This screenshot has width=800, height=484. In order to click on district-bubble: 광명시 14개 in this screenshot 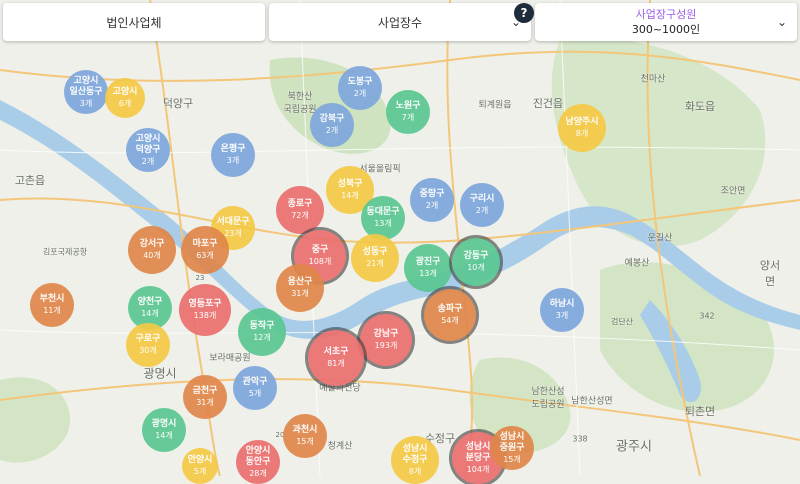, I will do `click(164, 430)`.